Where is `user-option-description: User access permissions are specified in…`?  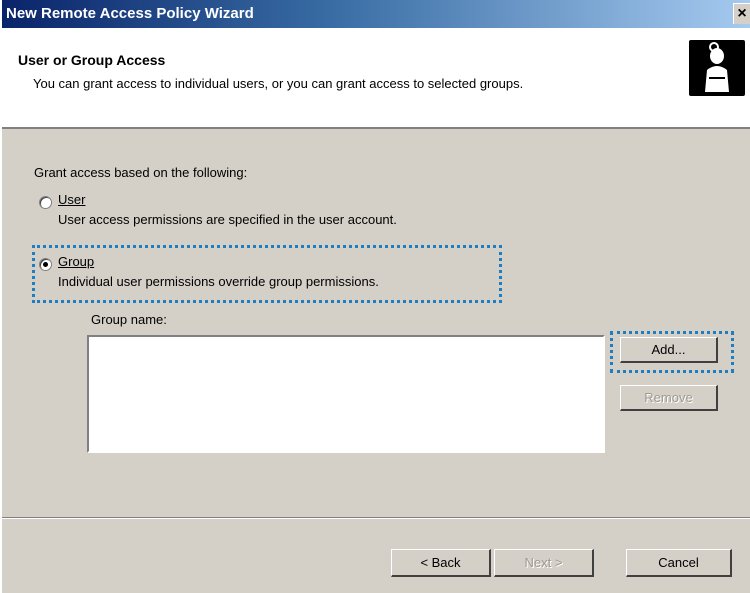 user-option-description: User access permissions are specified in… is located at coordinates (227, 219).